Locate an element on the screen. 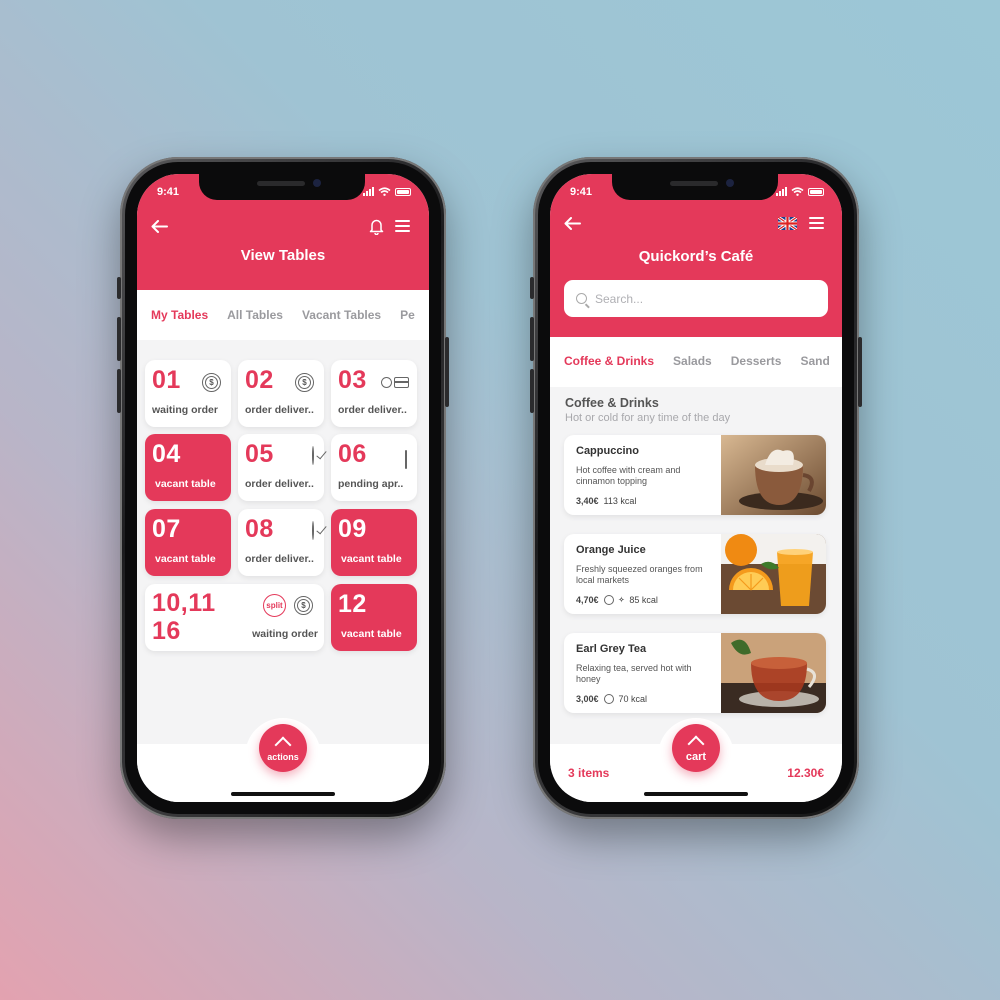 This screenshot has height=1000, width=1000. cash-card-icon is located at coordinates (395, 382).